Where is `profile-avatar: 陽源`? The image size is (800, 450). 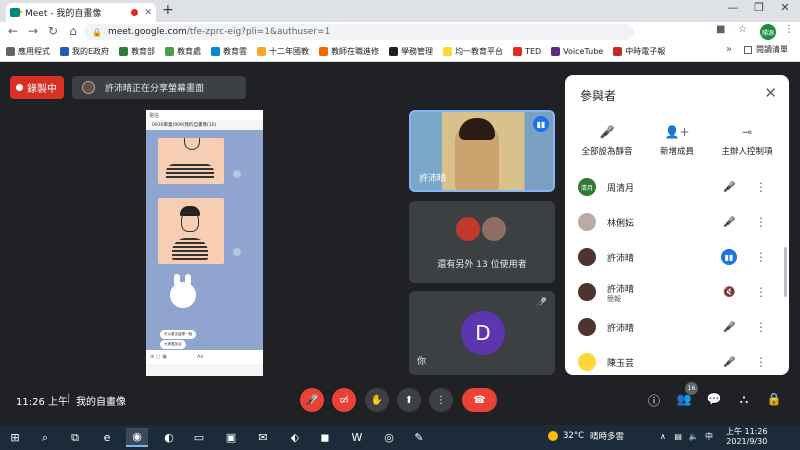 profile-avatar: 陽源 is located at coordinates (768, 32).